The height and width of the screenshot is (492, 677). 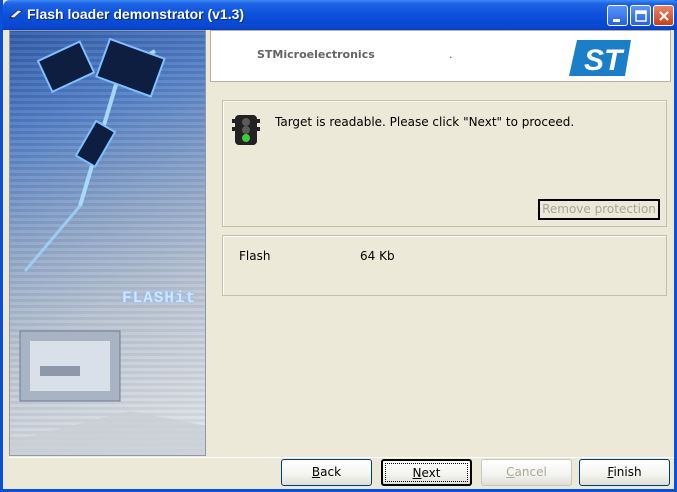 What do you see at coordinates (159, 298) in the screenshot?
I see `flashit-brand: FLASHit` at bounding box center [159, 298].